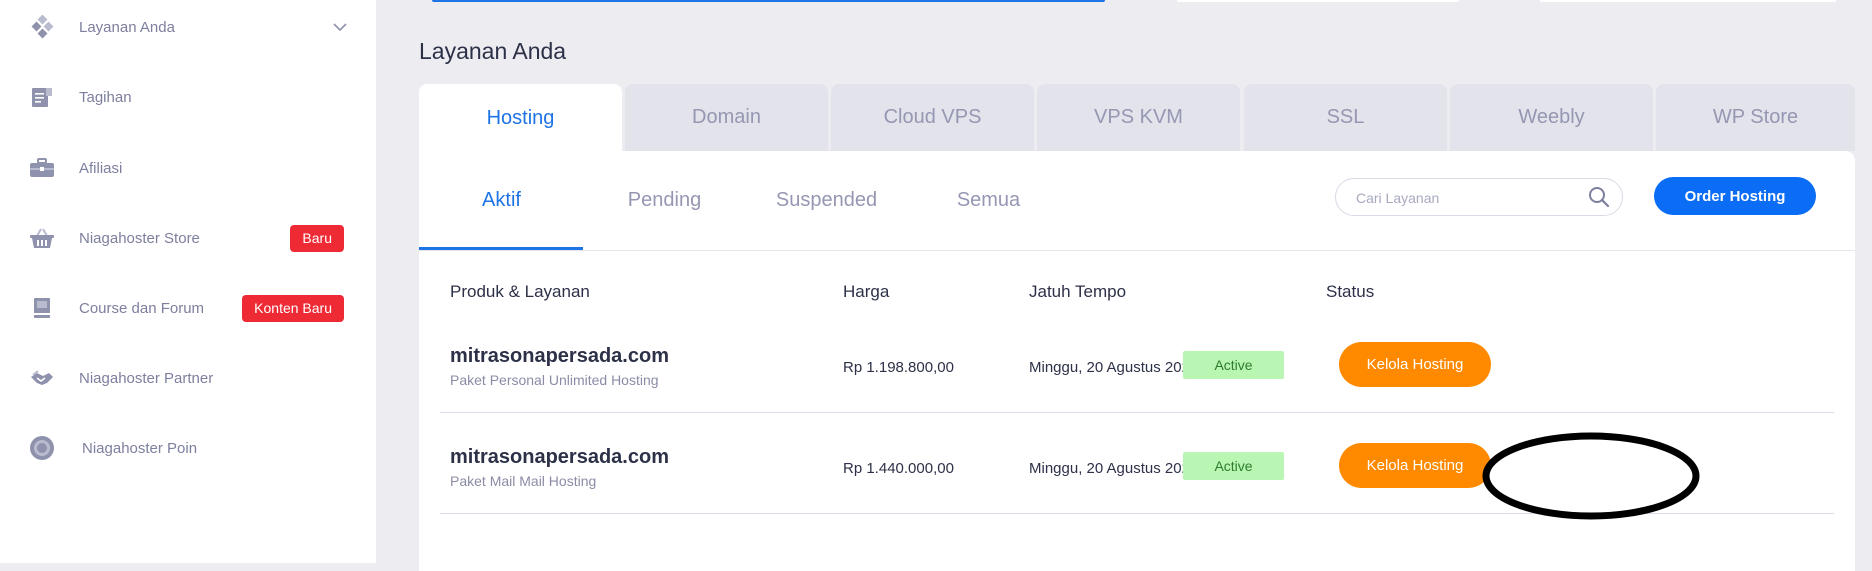 This screenshot has height=571, width=1872. I want to click on divider, so click(1137, 250).